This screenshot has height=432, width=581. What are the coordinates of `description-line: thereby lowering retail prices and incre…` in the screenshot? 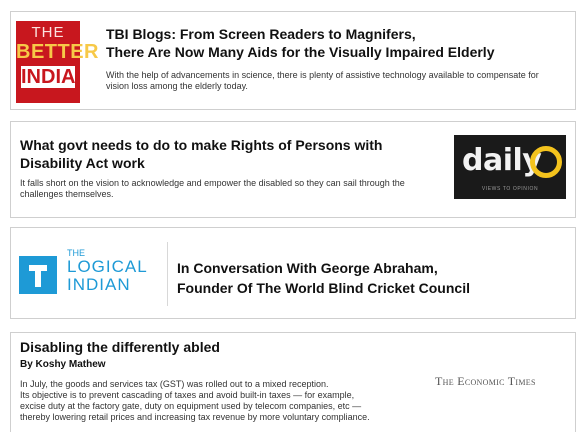 It's located at (195, 417).